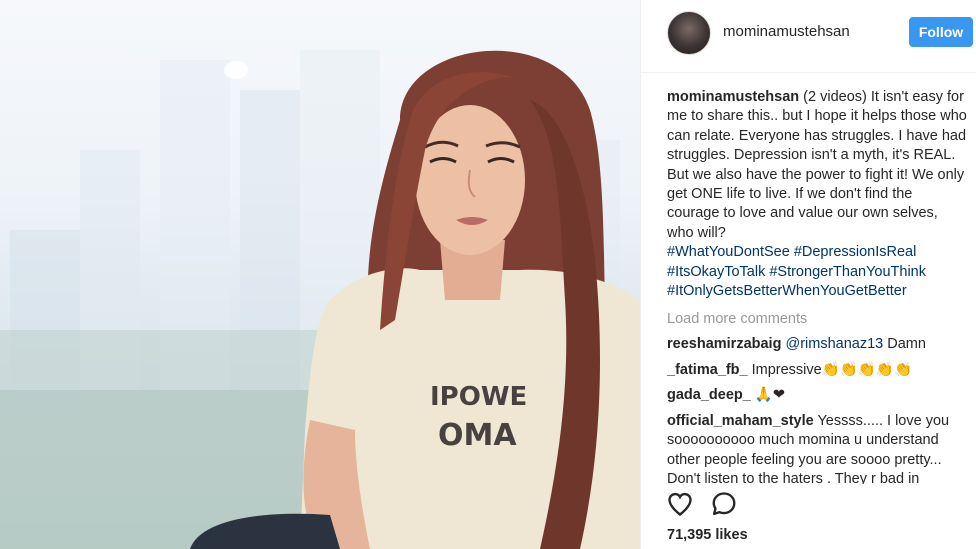 The width and height of the screenshot is (976, 549). I want to click on post-header: mominamustehsan Follow, so click(808, 36).